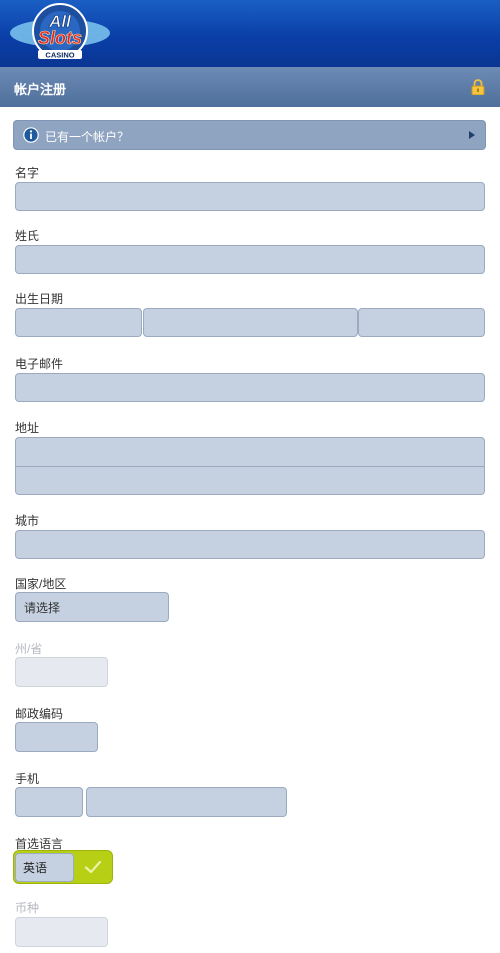 Image resolution: width=500 pixels, height=953 pixels. Describe the element at coordinates (27, 521) in the screenshot. I see `city-label: 城市` at that location.